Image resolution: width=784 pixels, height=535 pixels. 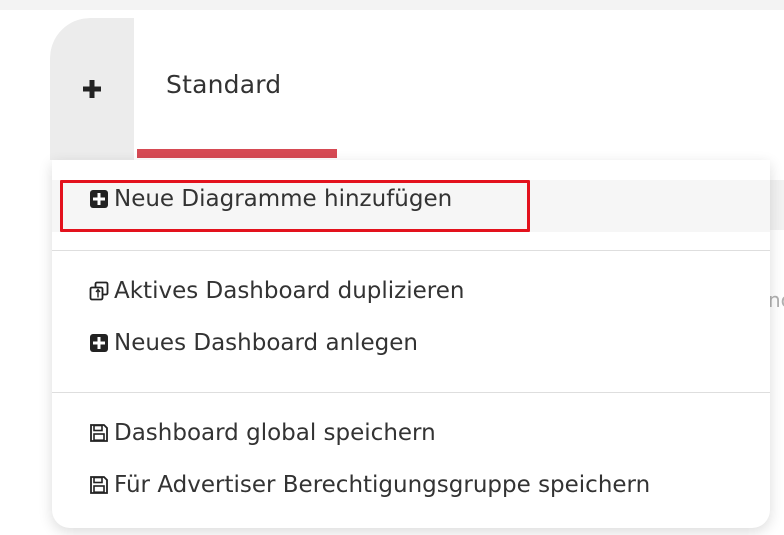 I want to click on menu-item-label: Neues Dashboard anlegen, so click(x=266, y=343).